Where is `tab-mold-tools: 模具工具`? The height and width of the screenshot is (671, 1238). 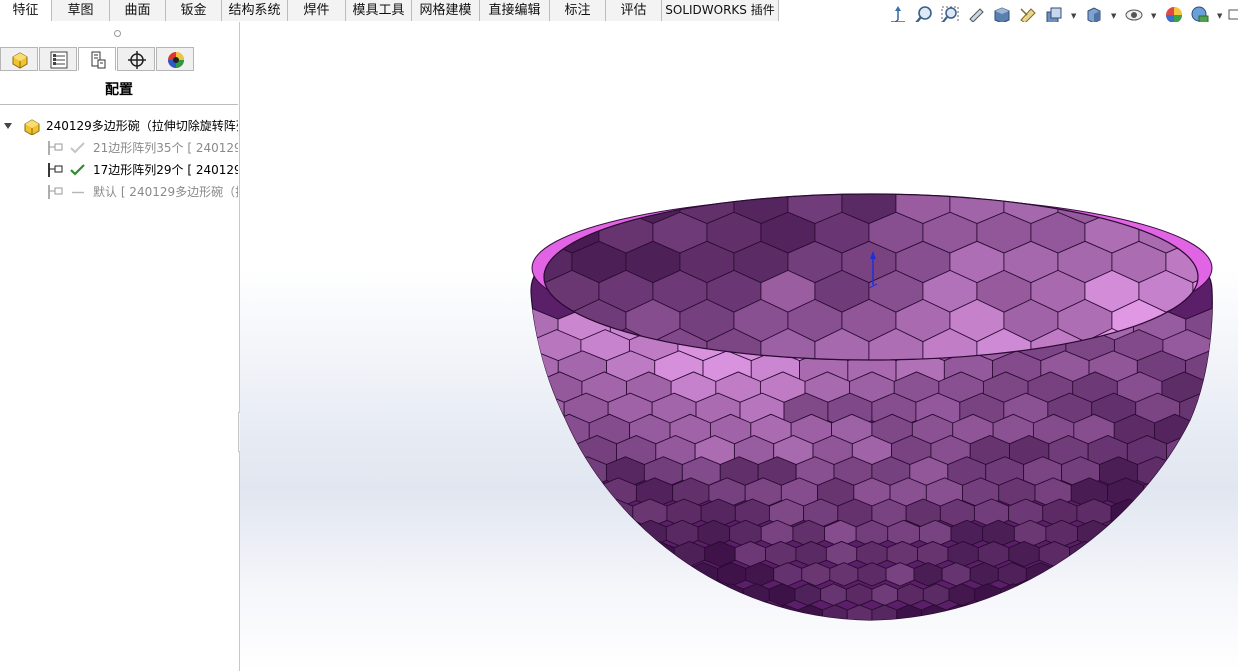
tab-mold-tools: 模具工具 is located at coordinates (379, 10).